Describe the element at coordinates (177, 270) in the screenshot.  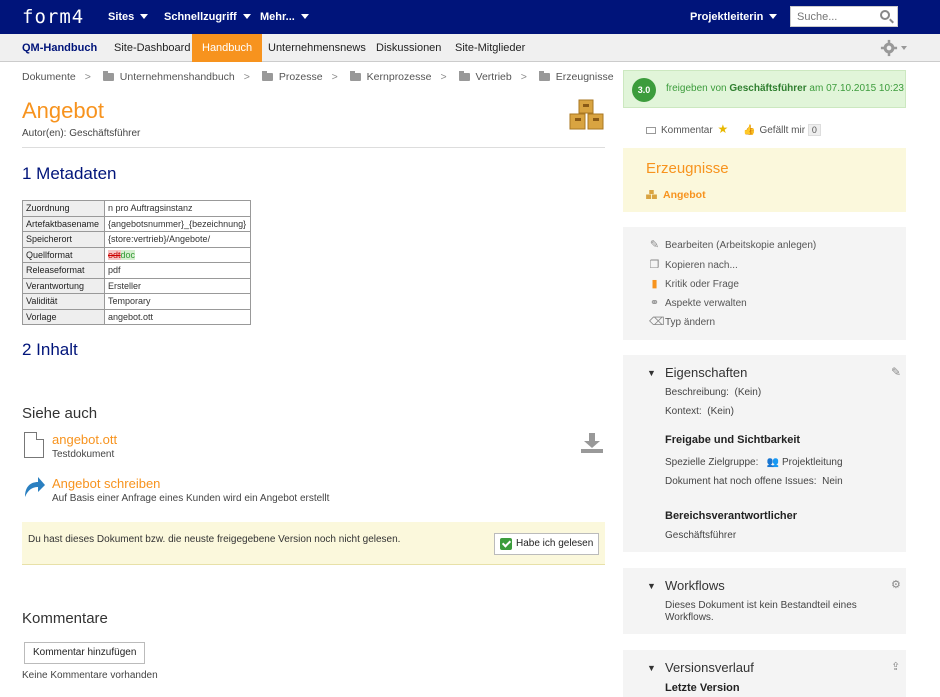
I see `meta-value: pdf` at that location.